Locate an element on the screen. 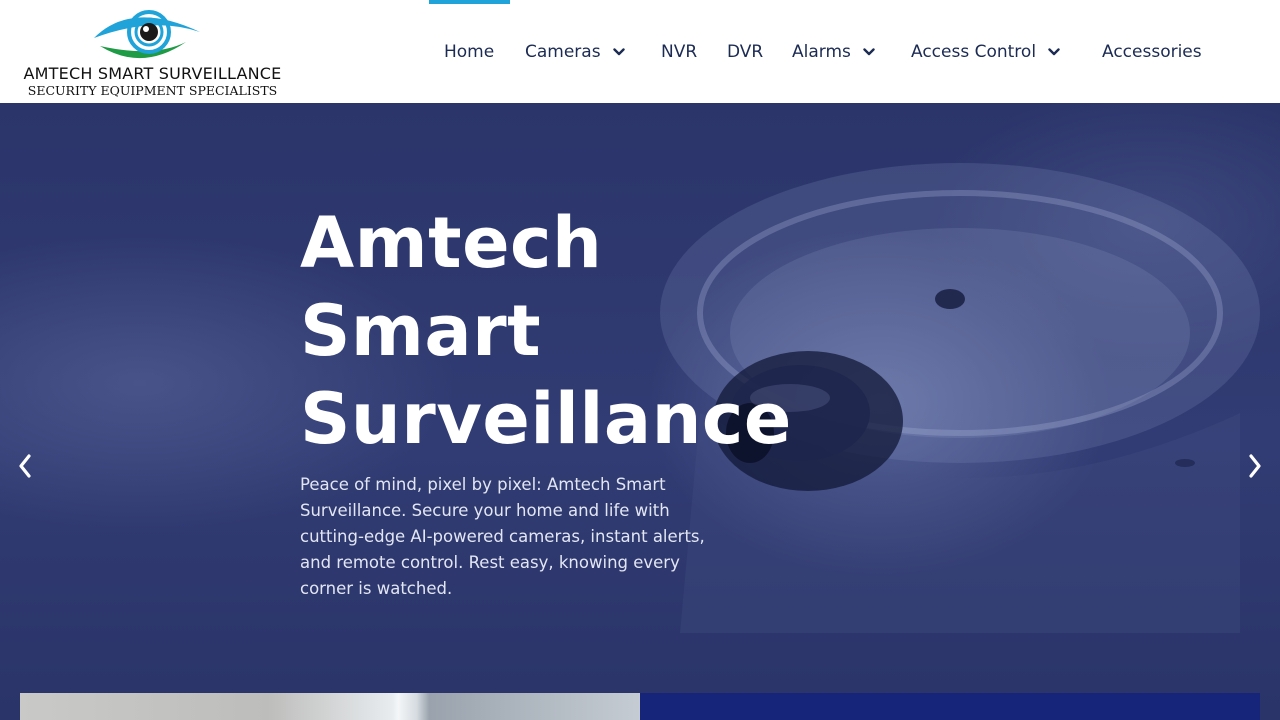 This screenshot has height=720, width=1280. slider-prev-button is located at coordinates (25, 466).